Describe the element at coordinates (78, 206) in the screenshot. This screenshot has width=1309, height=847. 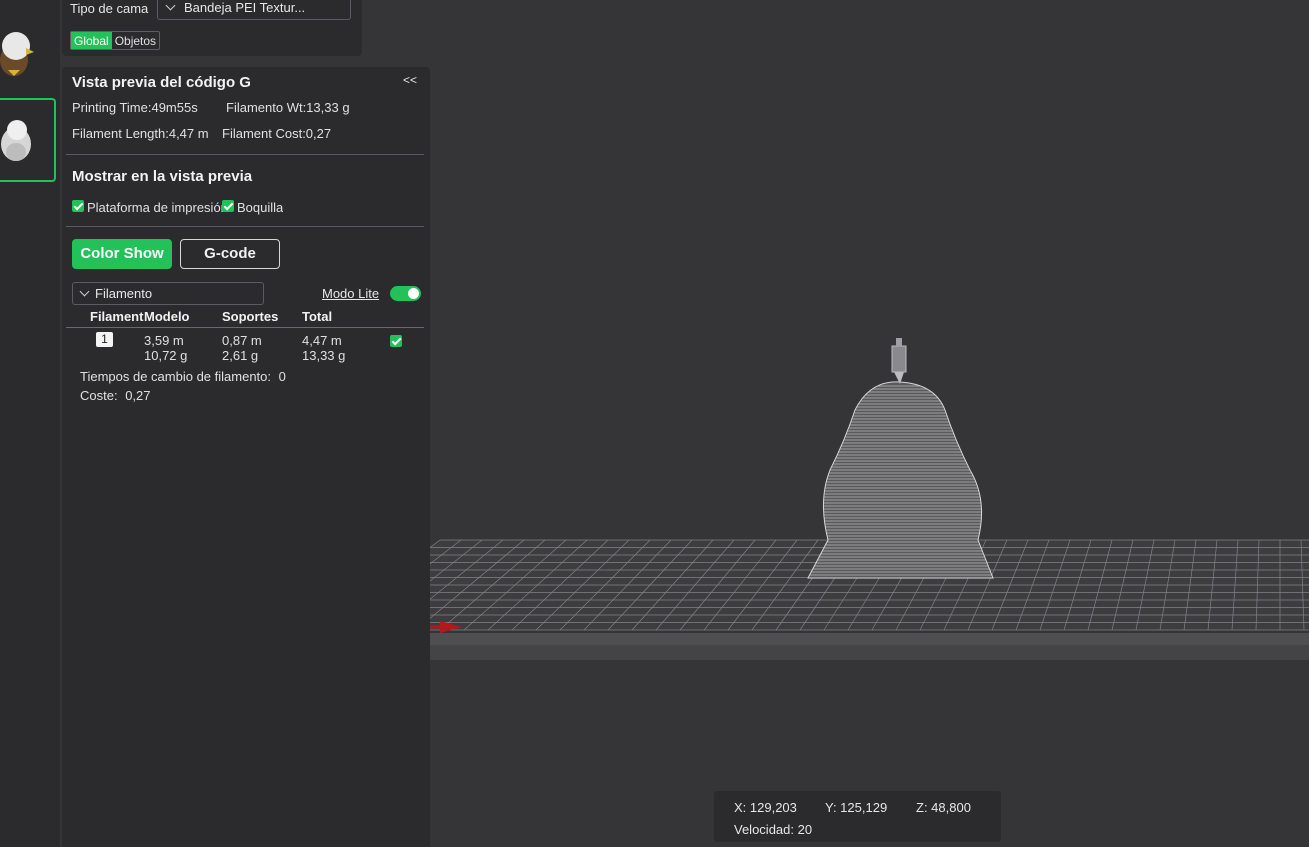
I see `show-plate-checkbox` at that location.